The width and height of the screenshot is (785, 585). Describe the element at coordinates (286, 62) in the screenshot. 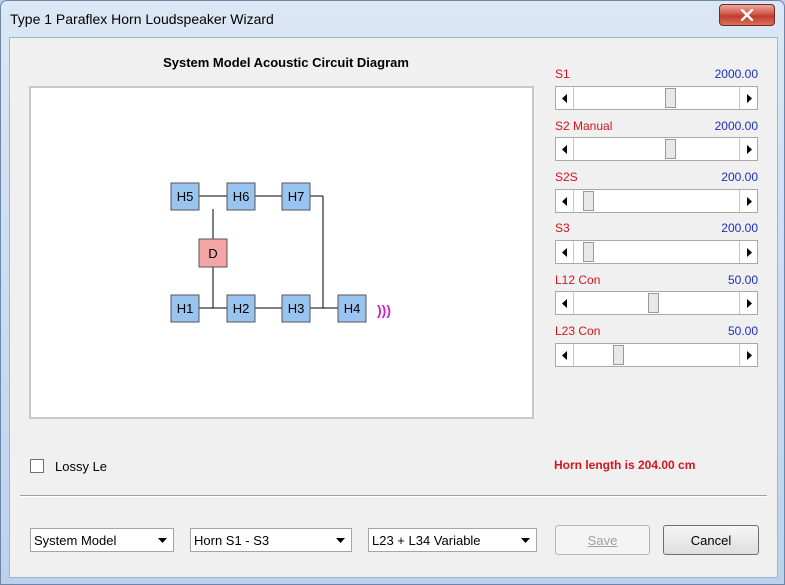

I see `diagram-title: System Model Acoustic Circuit Diagram` at that location.